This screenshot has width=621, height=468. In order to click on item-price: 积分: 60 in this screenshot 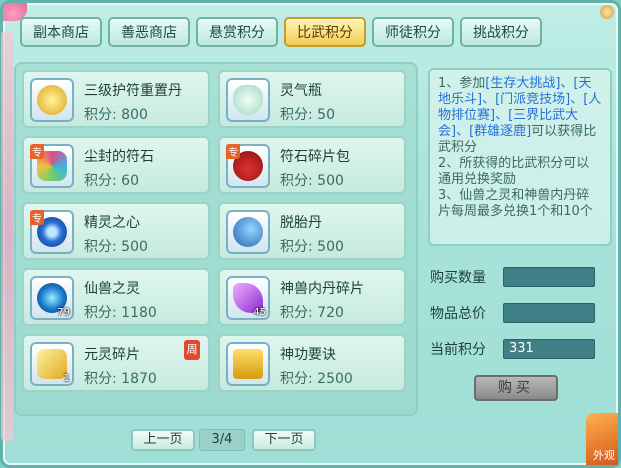, I will do `click(111, 181)`.